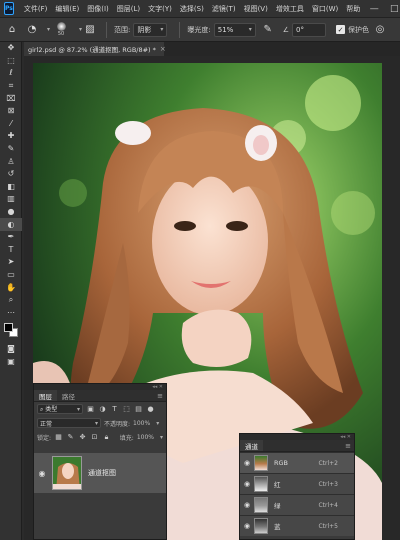 This screenshot has width=400, height=540. I want to click on lock-artboard-icon: ⊡, so click(94, 437).